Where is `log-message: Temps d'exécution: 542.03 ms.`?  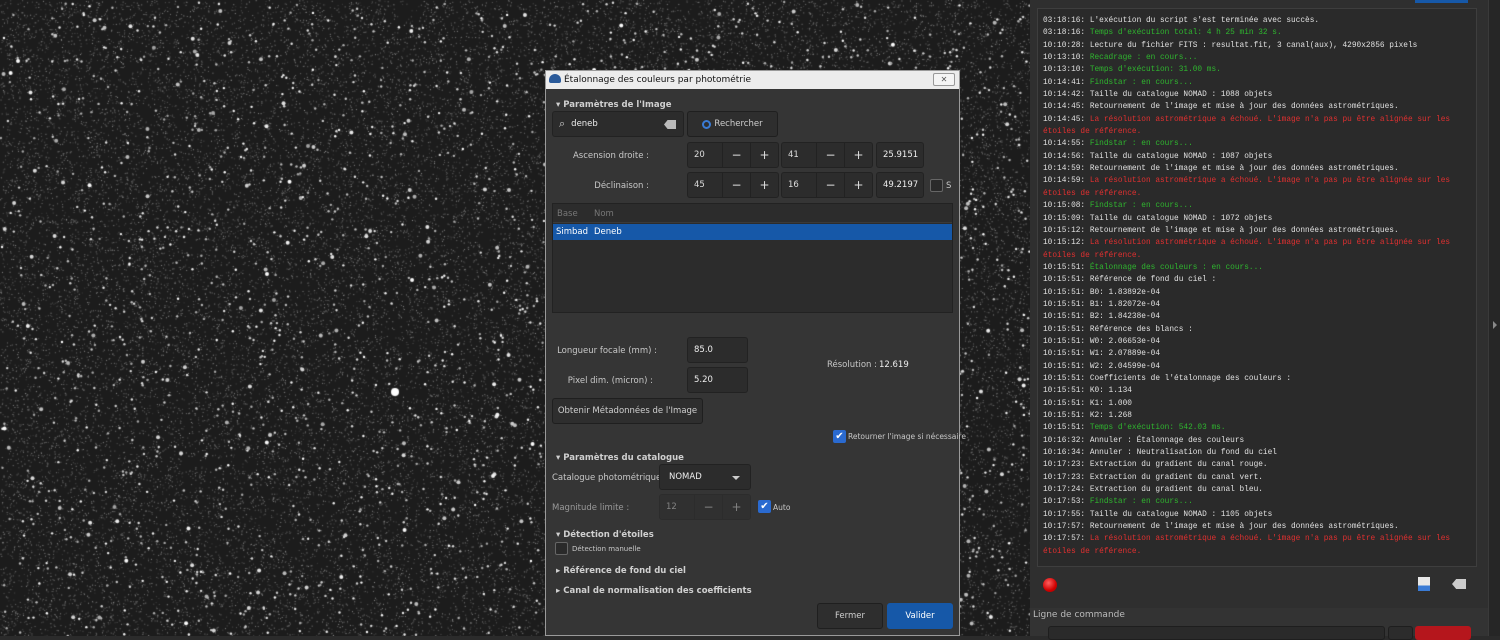
log-message: Temps d'exécution: 542.03 ms. is located at coordinates (1157, 428).